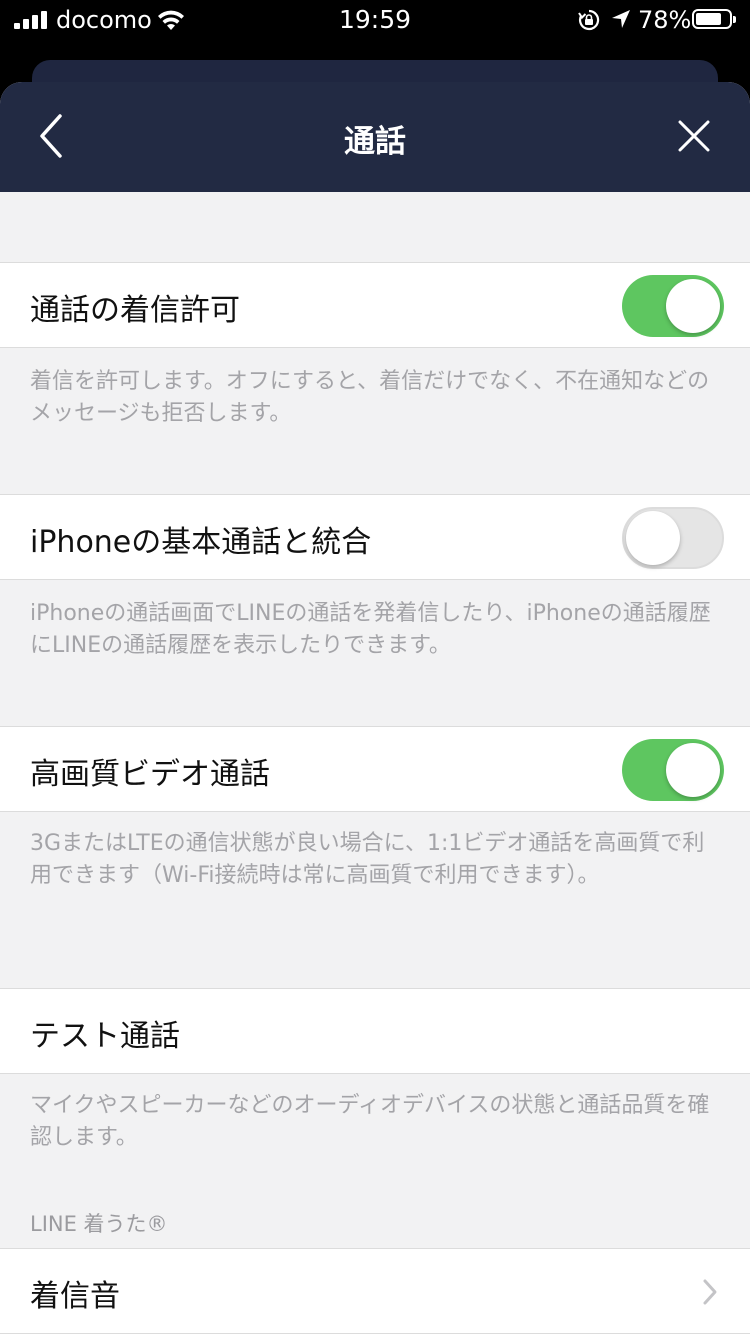 The width and height of the screenshot is (750, 1334). What do you see at coordinates (708, 19) in the screenshot?
I see `battery-fill` at bounding box center [708, 19].